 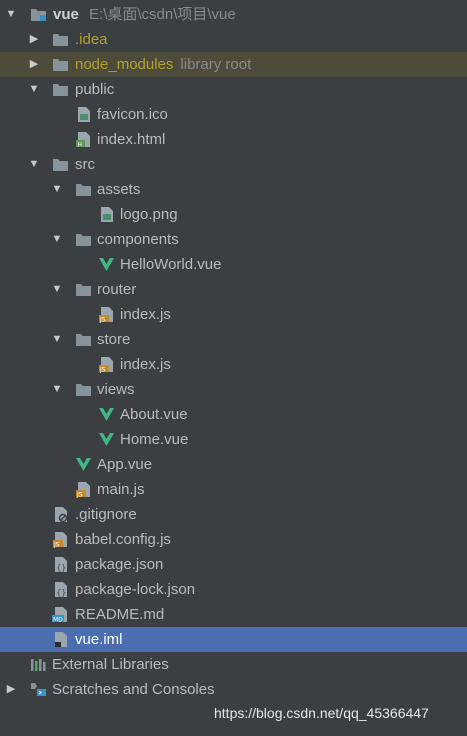 What do you see at coordinates (233, 239) in the screenshot?
I see `tree-row-components: ▼ components` at bounding box center [233, 239].